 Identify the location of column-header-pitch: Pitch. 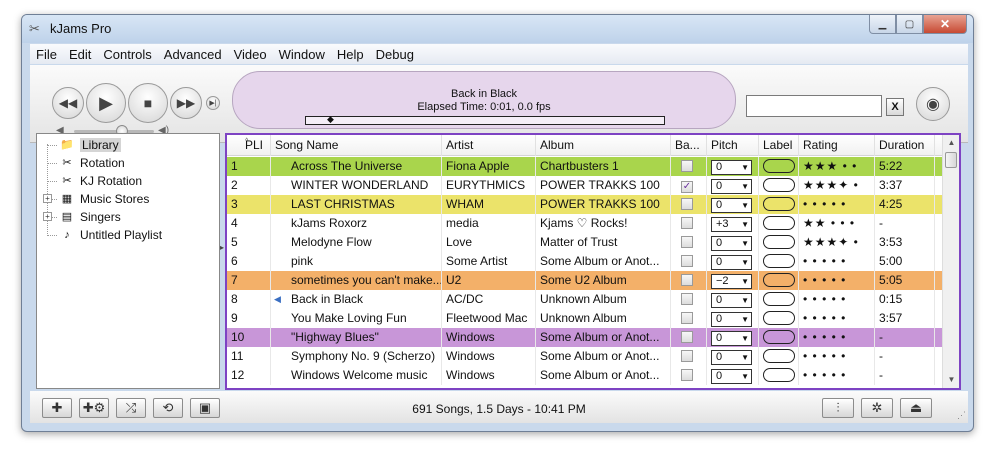
(733, 145).